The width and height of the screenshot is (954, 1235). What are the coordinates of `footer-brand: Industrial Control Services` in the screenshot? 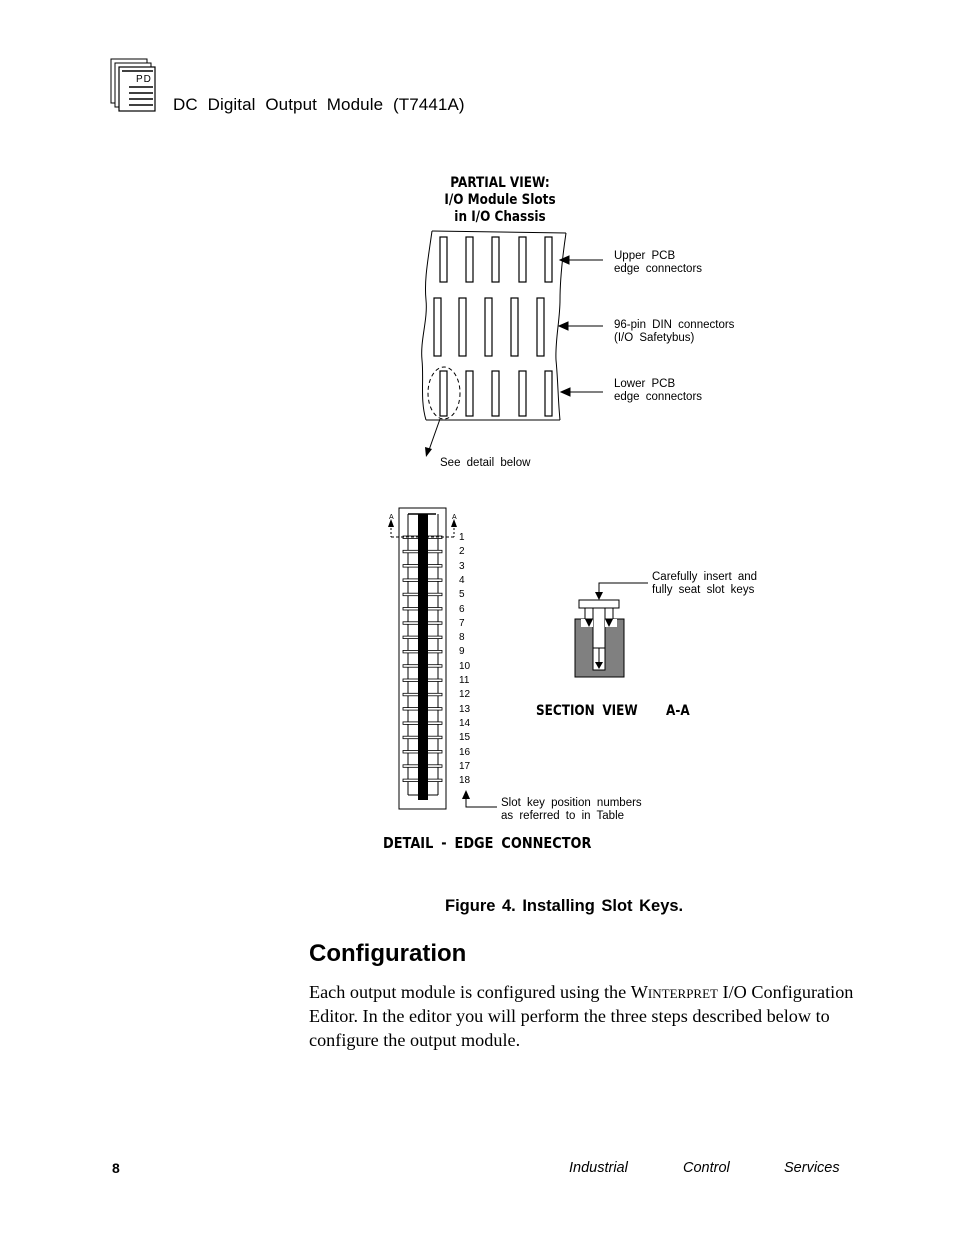 It's located at (704, 1168).